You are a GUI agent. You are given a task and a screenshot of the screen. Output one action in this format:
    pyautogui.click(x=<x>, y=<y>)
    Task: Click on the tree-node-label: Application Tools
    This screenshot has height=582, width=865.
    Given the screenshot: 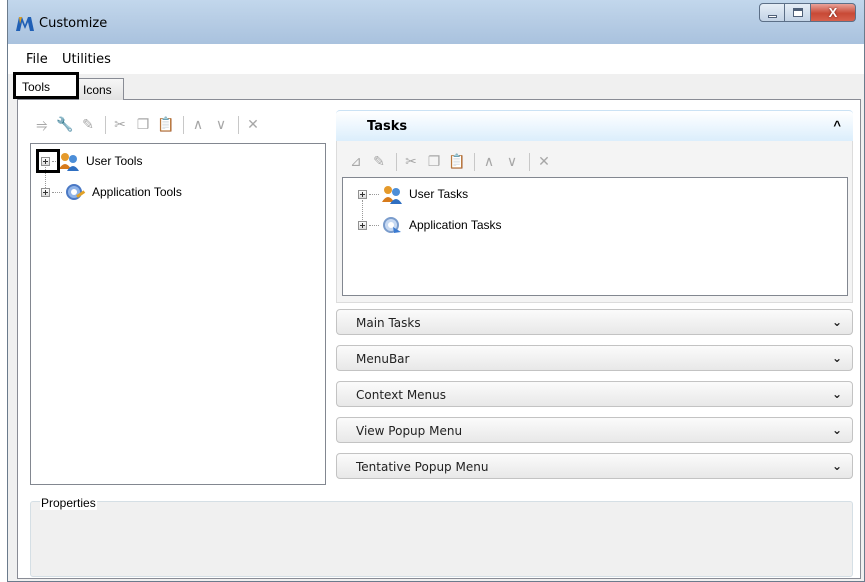 What is the action you would take?
    pyautogui.click(x=137, y=192)
    